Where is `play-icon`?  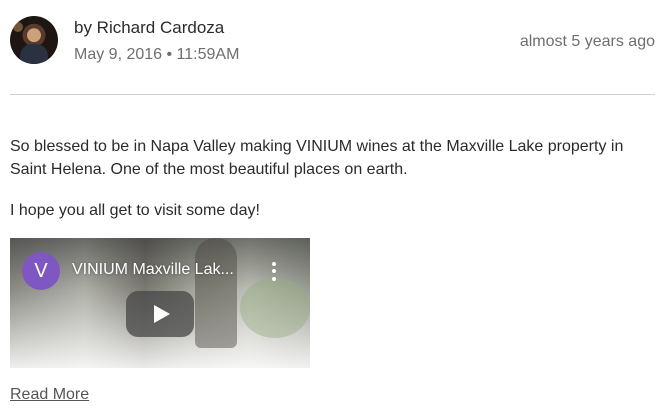
play-icon is located at coordinates (162, 314).